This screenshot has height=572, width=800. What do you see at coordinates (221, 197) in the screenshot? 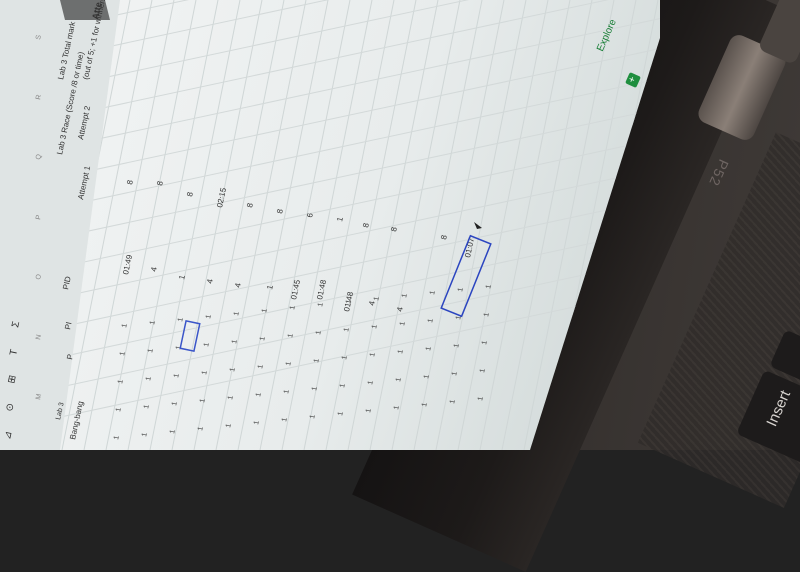
I see `time-cell: 02:15` at bounding box center [221, 197].